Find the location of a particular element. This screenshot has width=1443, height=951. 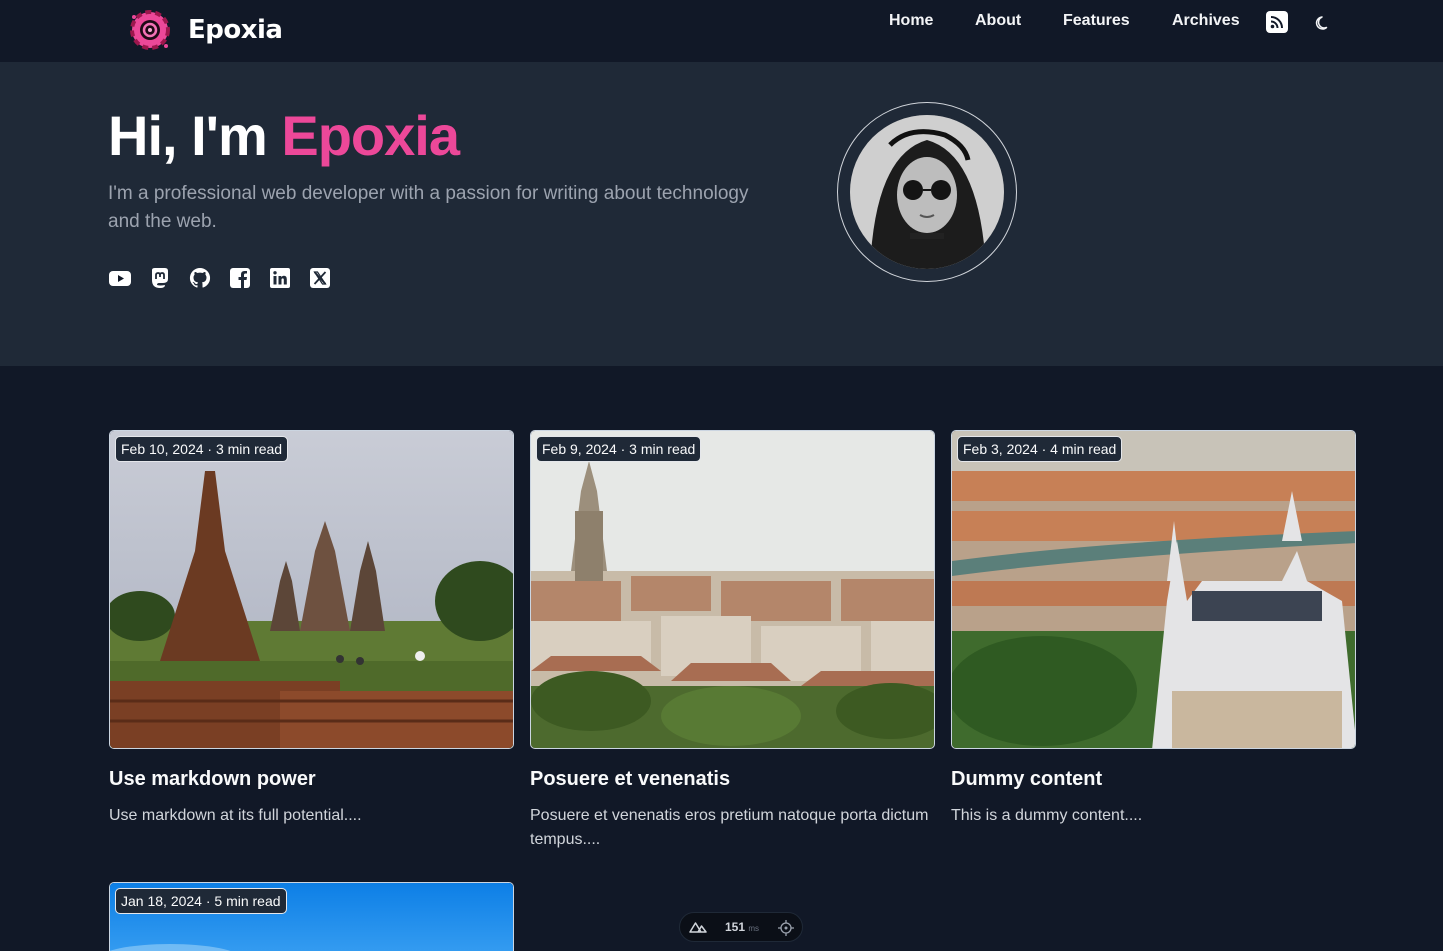

hero-title: Hi, I'm Epoxia is located at coordinates (284, 136).